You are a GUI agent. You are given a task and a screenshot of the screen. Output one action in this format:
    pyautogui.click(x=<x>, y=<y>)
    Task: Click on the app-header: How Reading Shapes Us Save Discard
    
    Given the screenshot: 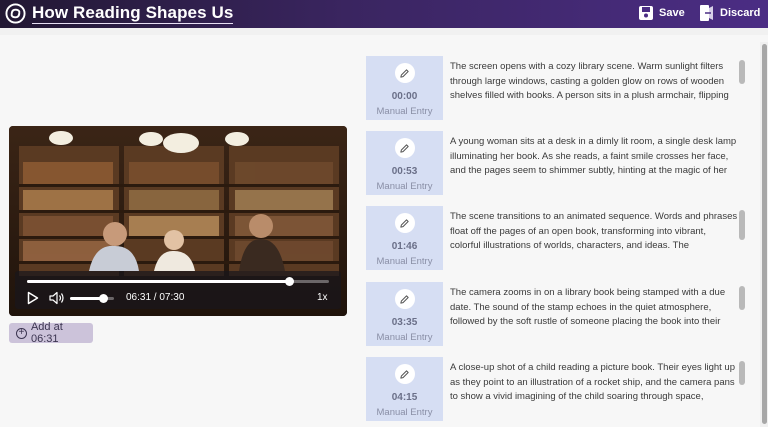 What is the action you would take?
    pyautogui.click(x=384, y=14)
    